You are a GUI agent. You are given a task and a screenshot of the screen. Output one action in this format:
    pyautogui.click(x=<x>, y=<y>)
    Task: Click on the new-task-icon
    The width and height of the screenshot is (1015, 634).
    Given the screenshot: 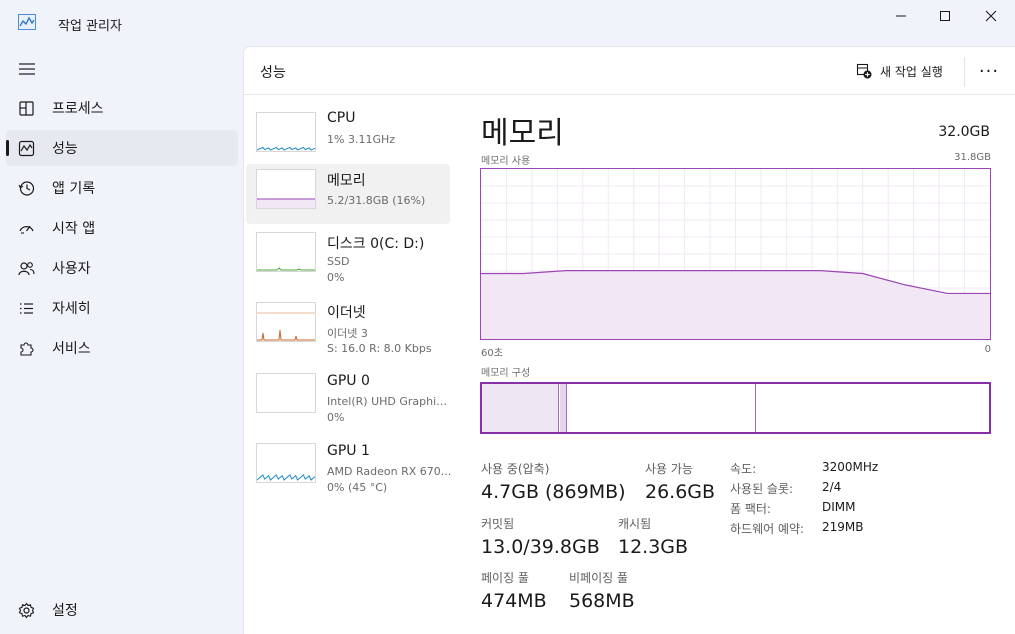 What is the action you would take?
    pyautogui.click(x=864, y=71)
    